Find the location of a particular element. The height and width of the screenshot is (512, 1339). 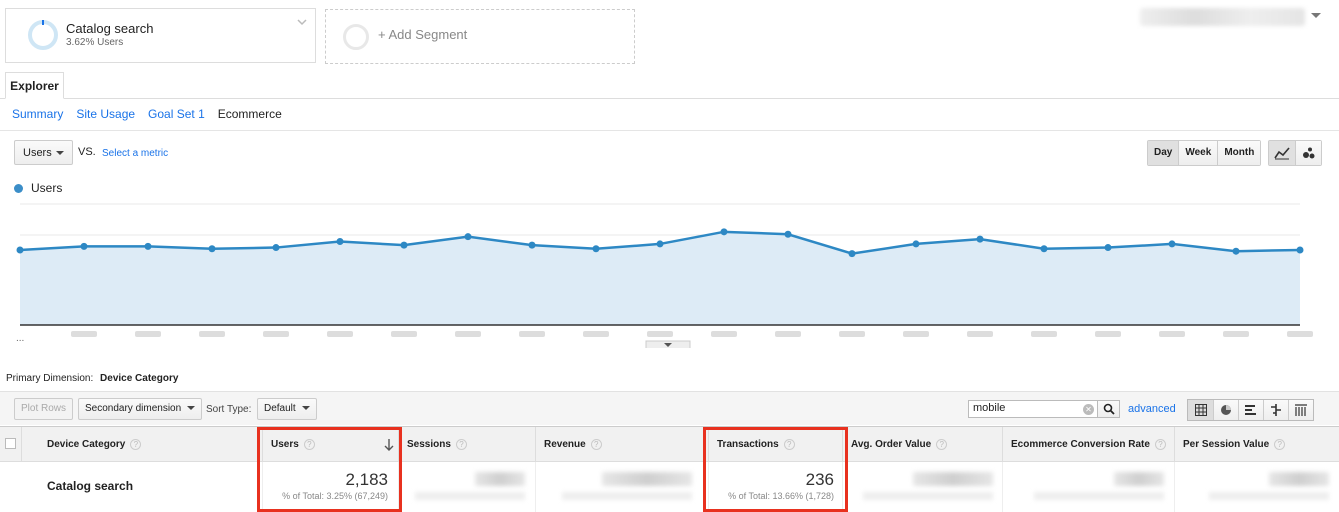

advanced-filter-link: advanced is located at coordinates (1152, 409).